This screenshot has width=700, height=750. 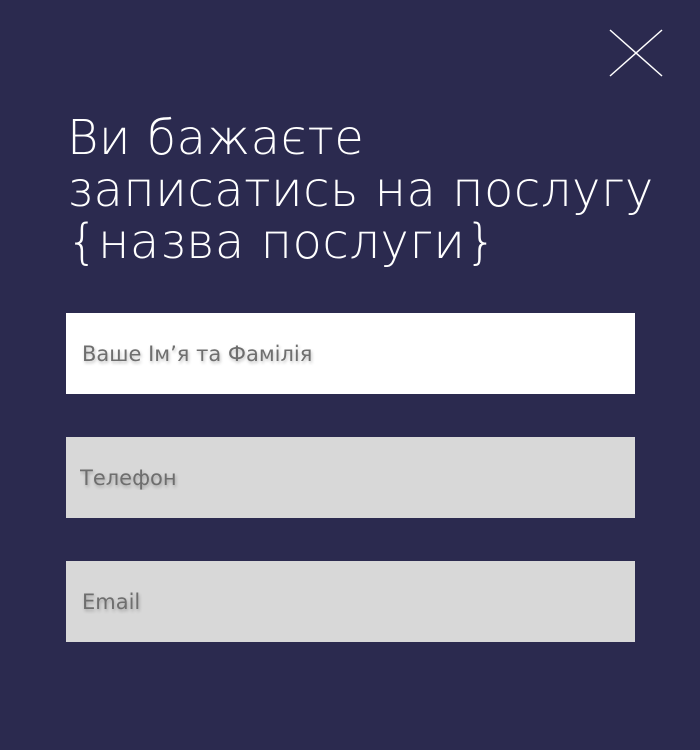 What do you see at coordinates (350, 353) in the screenshot?
I see `full-name-input` at bounding box center [350, 353].